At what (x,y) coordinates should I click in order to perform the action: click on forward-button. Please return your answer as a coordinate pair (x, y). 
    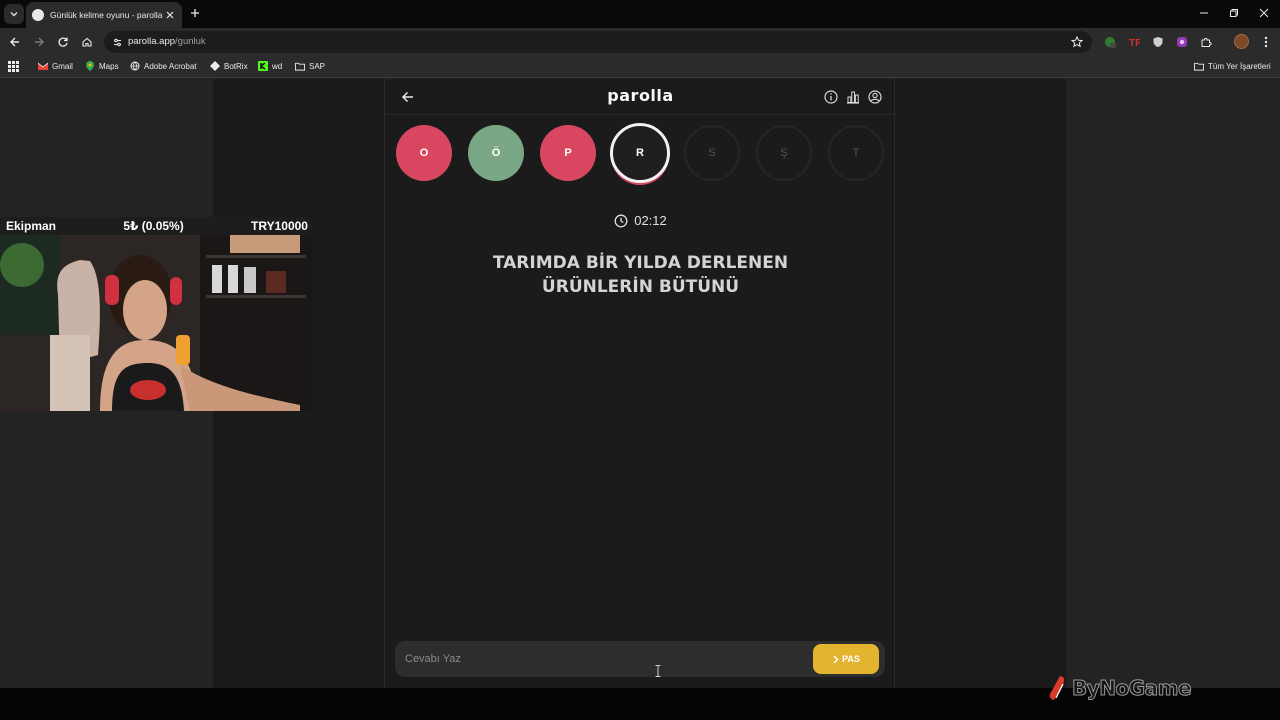
    Looking at the image, I should click on (39, 42).